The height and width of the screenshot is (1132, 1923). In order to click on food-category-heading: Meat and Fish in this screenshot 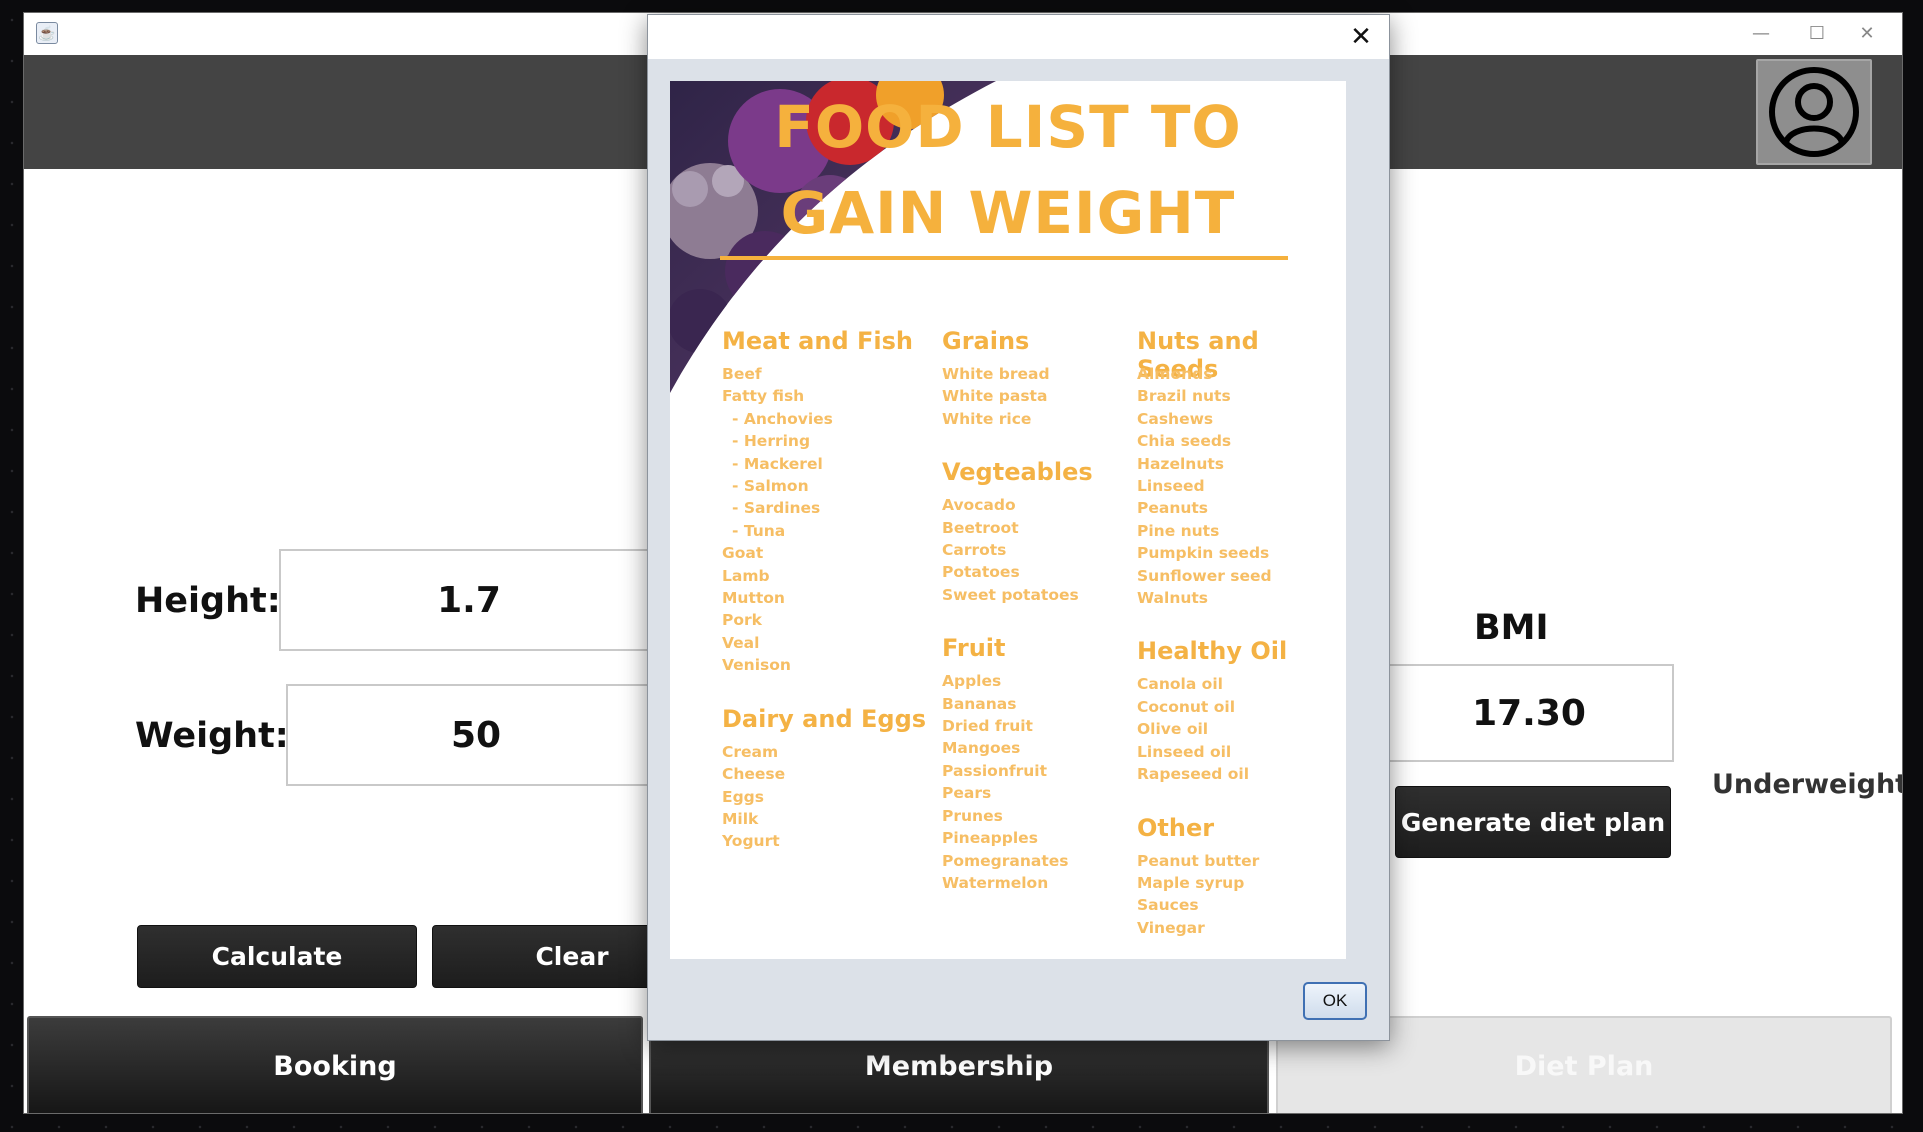, I will do `click(817, 341)`.